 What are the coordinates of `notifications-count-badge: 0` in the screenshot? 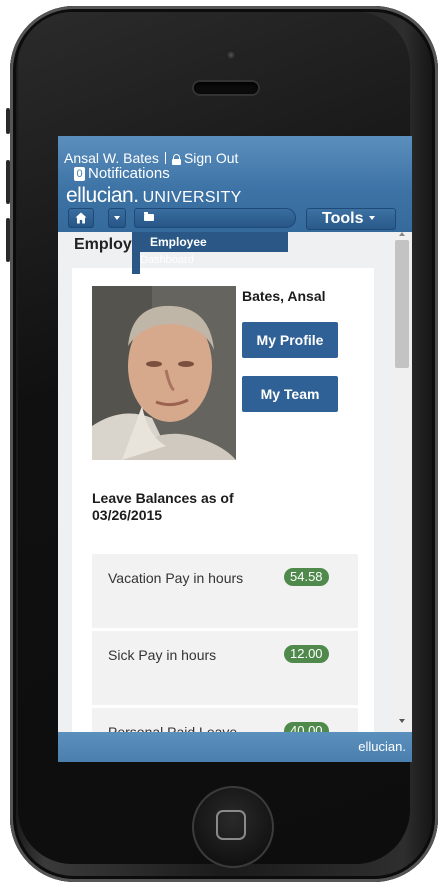 It's located at (79, 174).